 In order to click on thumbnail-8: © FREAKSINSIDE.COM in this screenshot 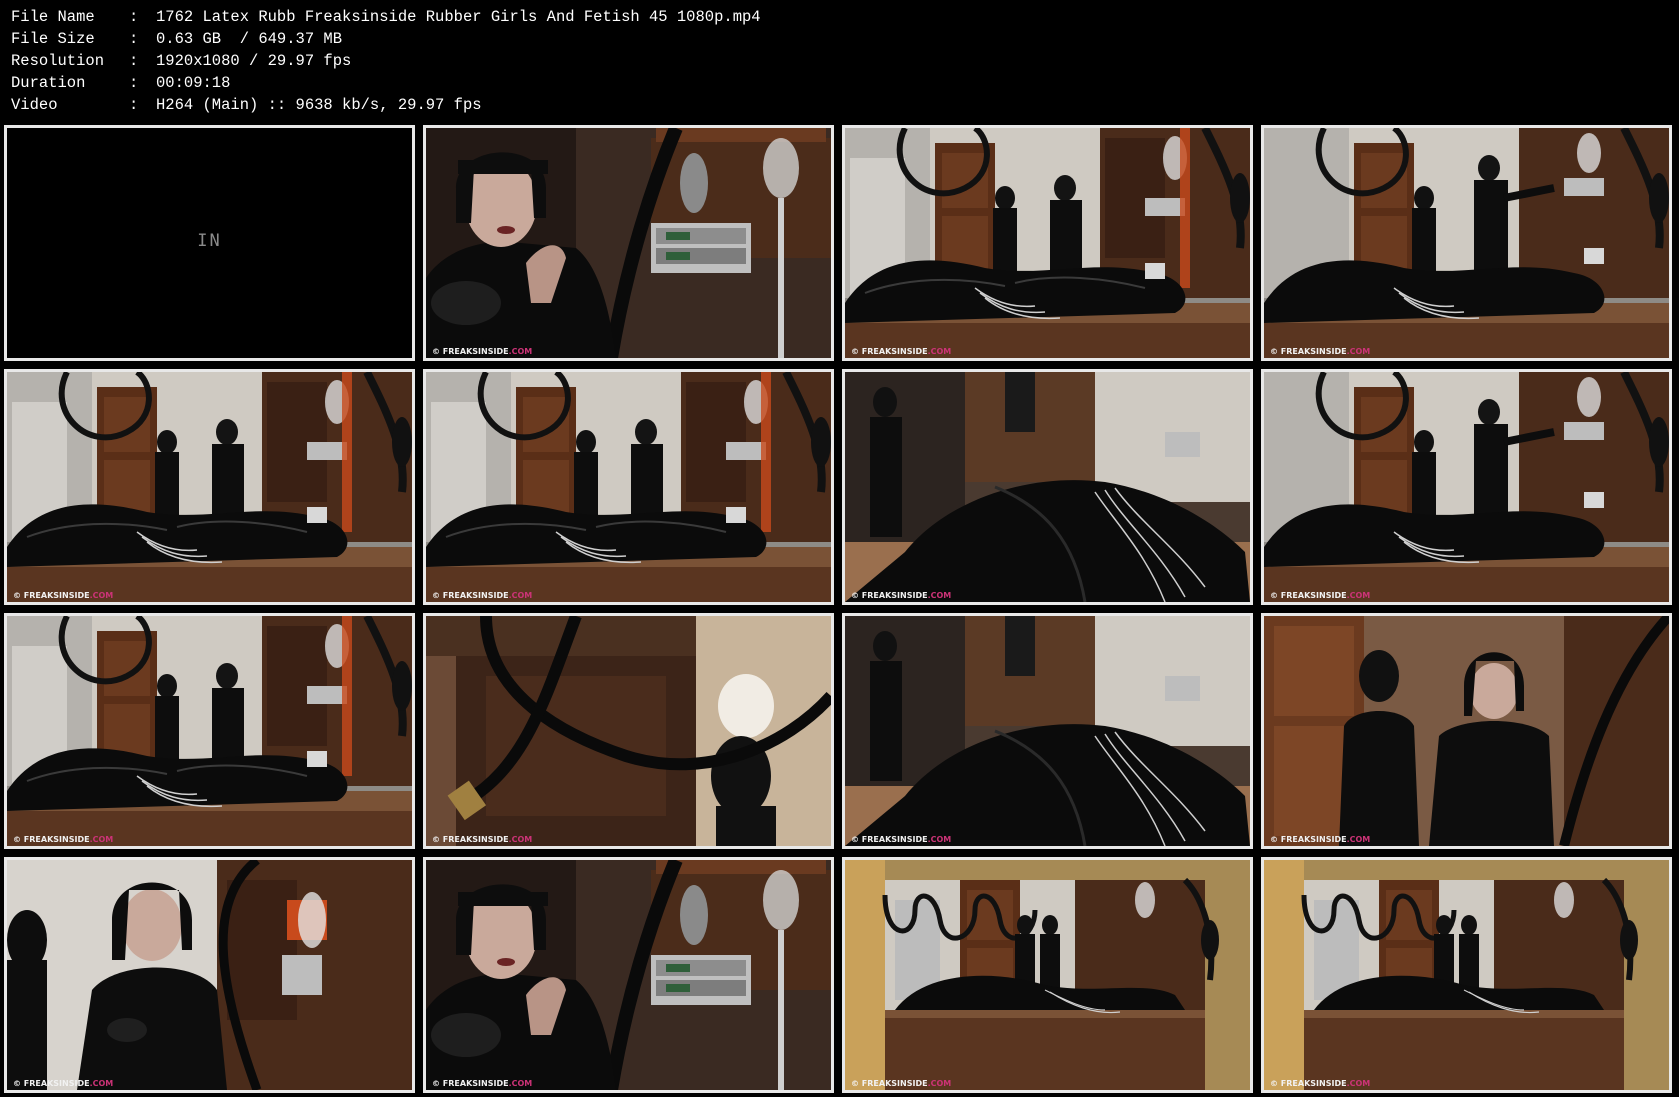, I will do `click(1466, 487)`.